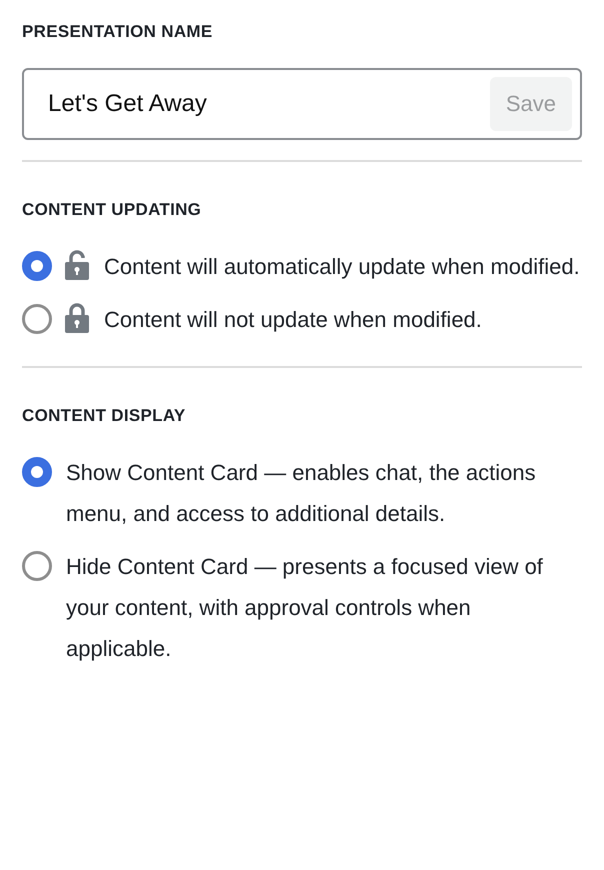  What do you see at coordinates (112, 210) in the screenshot?
I see `section-heading: CONTENT UPDATING` at bounding box center [112, 210].